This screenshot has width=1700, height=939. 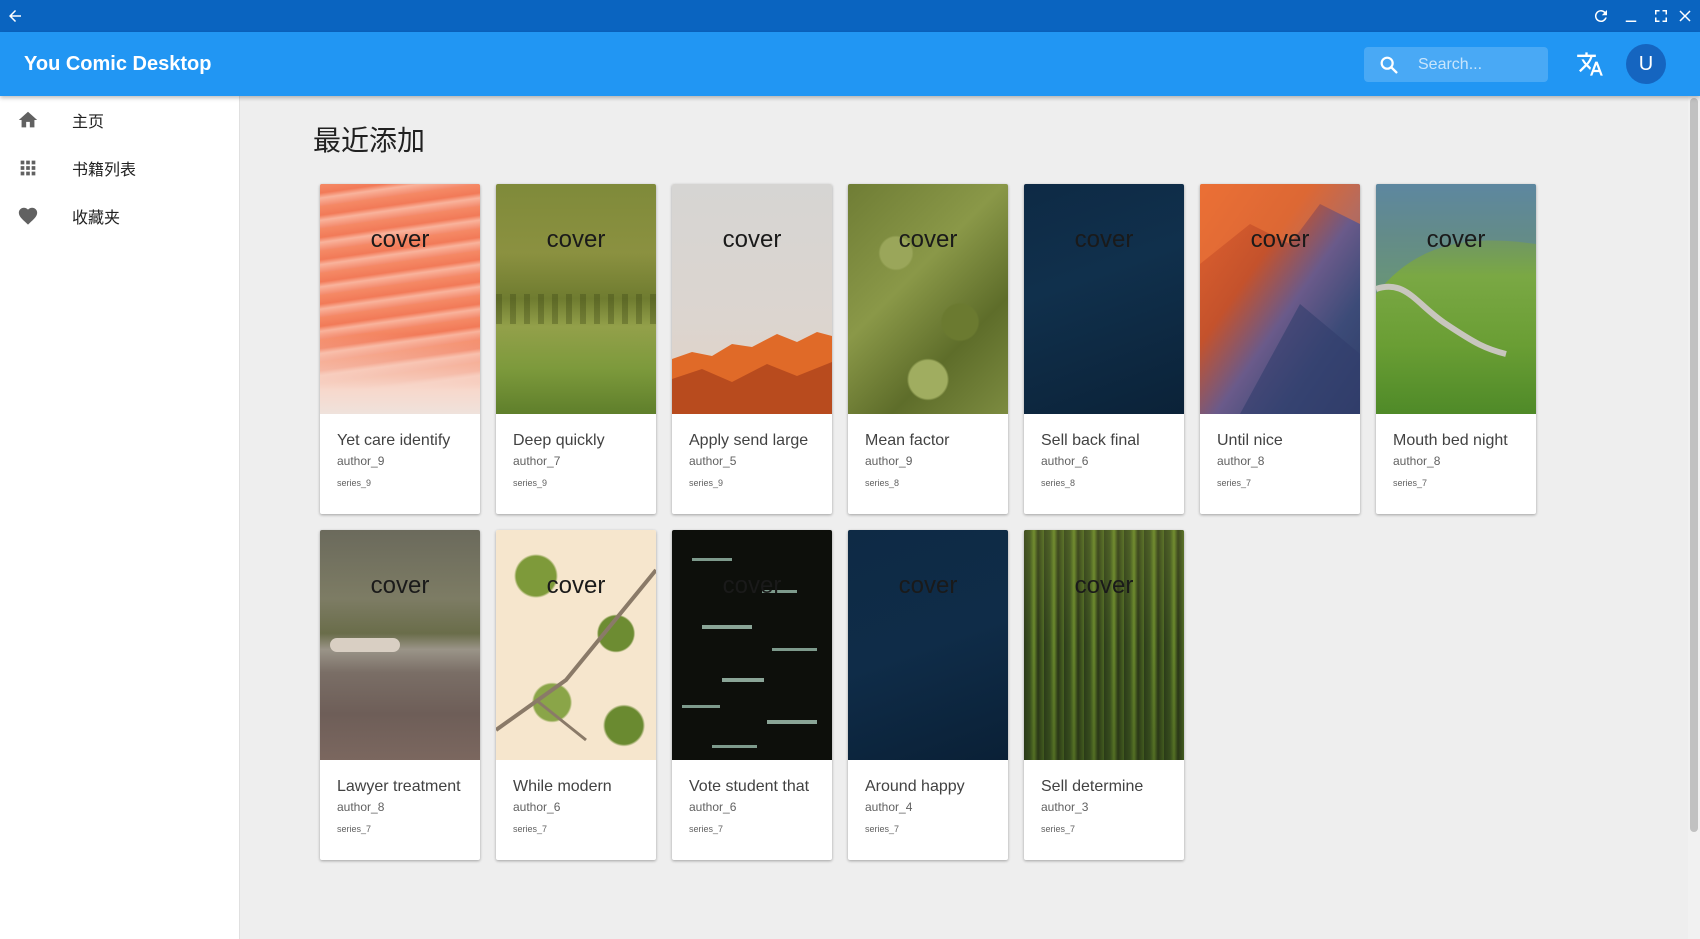 I want to click on refresh-button, so click(x=1601, y=16).